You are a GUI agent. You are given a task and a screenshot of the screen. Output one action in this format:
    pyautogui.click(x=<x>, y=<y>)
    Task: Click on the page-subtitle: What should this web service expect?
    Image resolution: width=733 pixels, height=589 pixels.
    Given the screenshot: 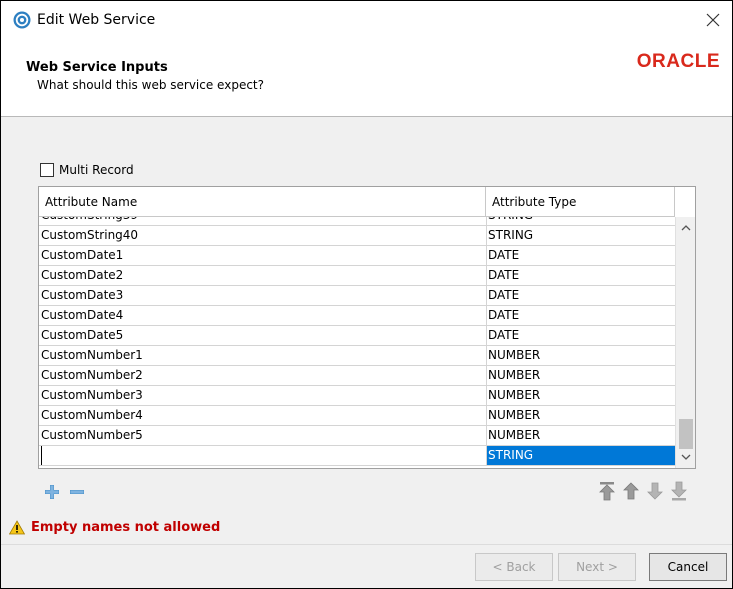 What is the action you would take?
    pyautogui.click(x=150, y=85)
    